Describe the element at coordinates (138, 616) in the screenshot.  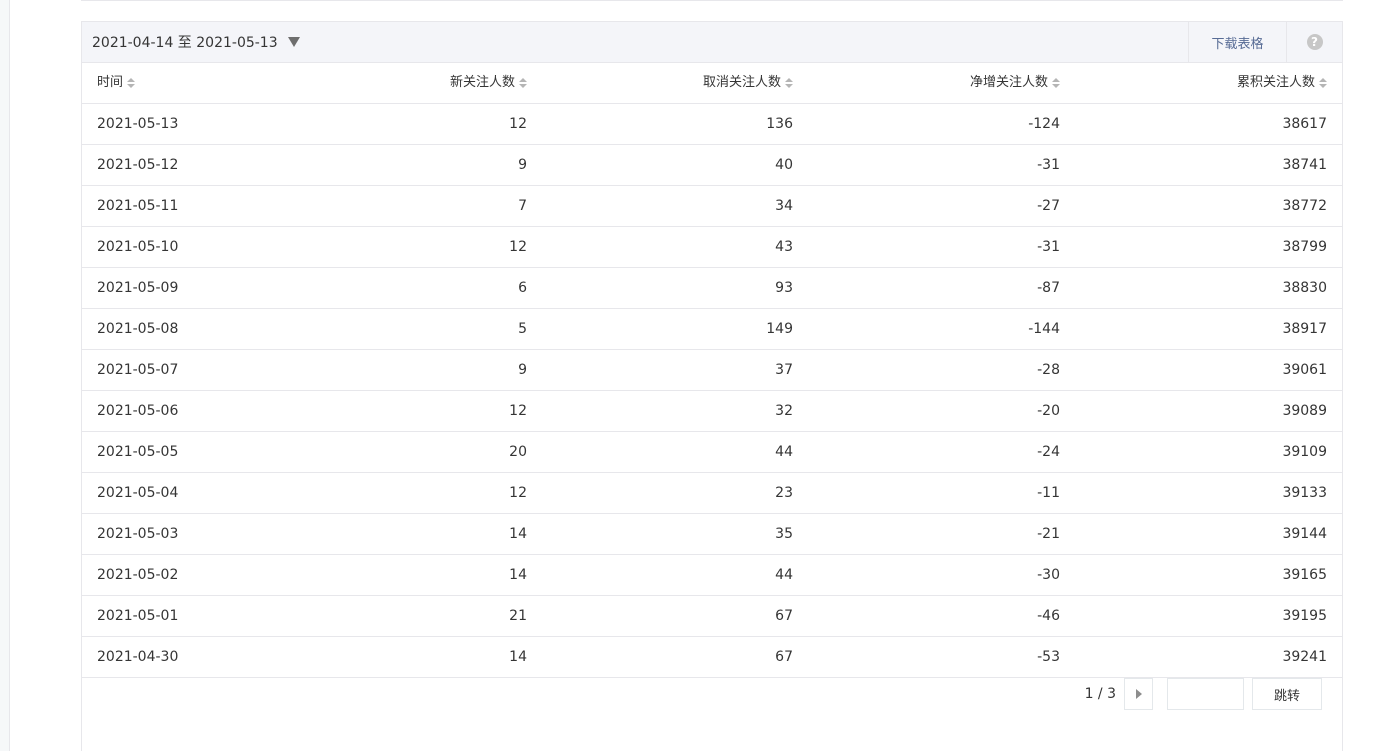
I see `cell-date: 2021-05-01` at that location.